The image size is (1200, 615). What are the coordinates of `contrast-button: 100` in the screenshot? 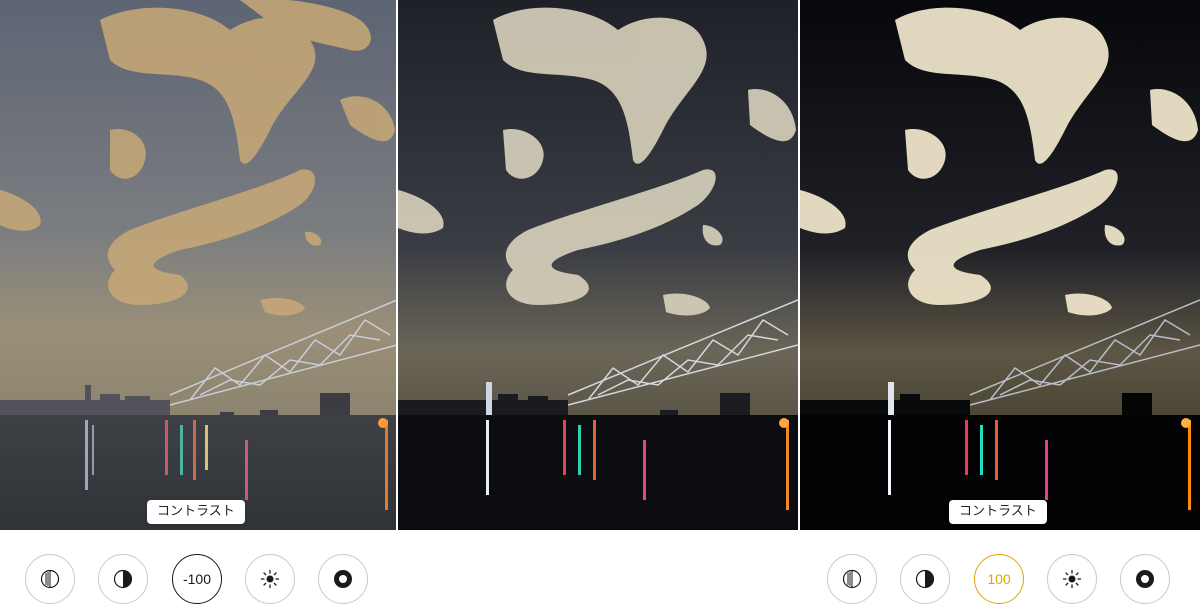 It's located at (999, 579).